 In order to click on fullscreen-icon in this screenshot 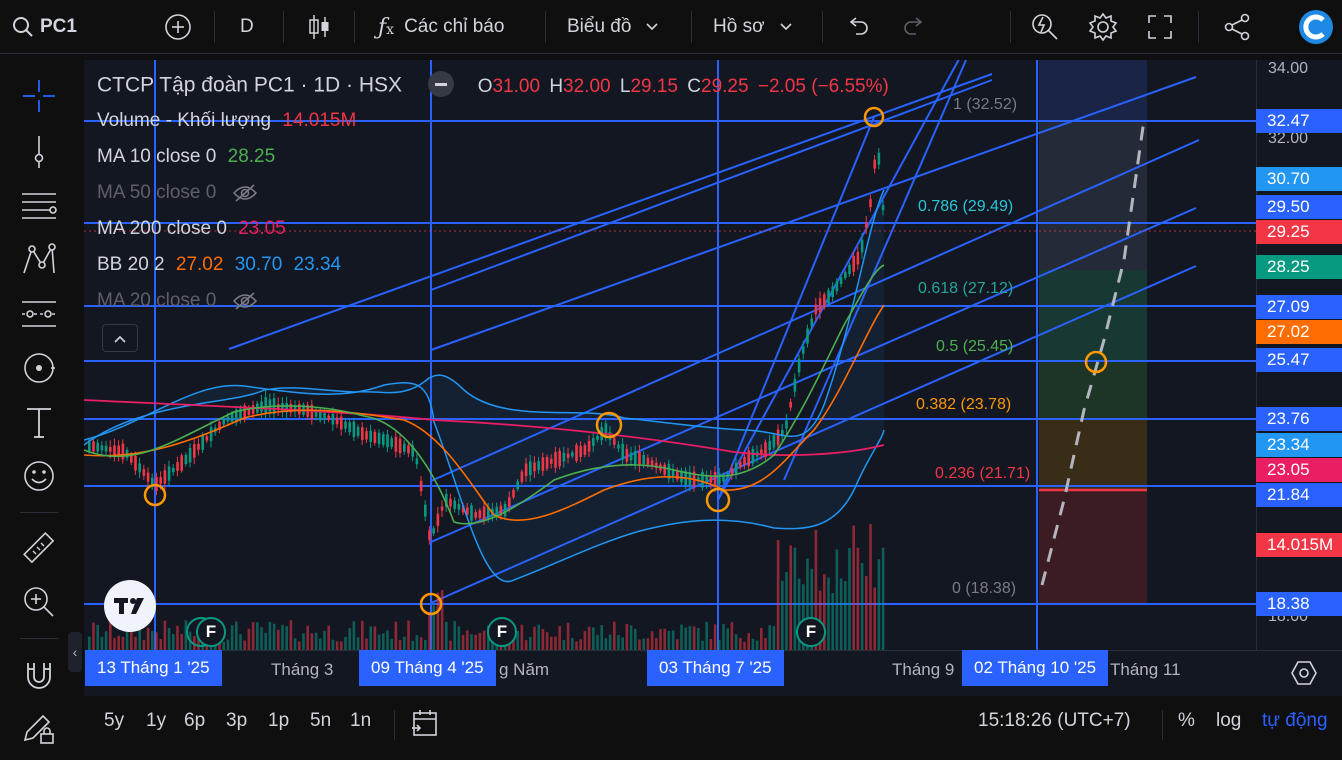, I will do `click(1160, 27)`.